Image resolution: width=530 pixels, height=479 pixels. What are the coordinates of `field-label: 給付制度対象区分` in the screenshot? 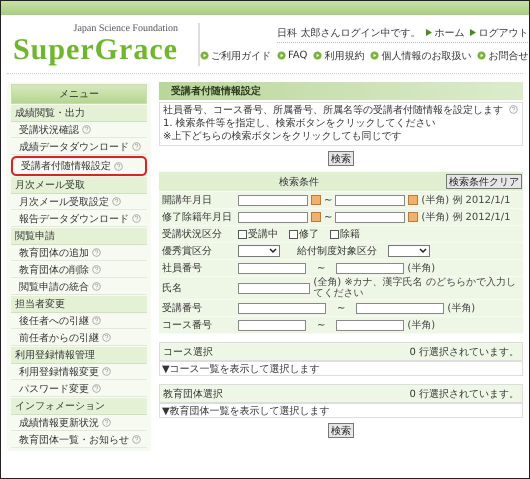 It's located at (337, 251).